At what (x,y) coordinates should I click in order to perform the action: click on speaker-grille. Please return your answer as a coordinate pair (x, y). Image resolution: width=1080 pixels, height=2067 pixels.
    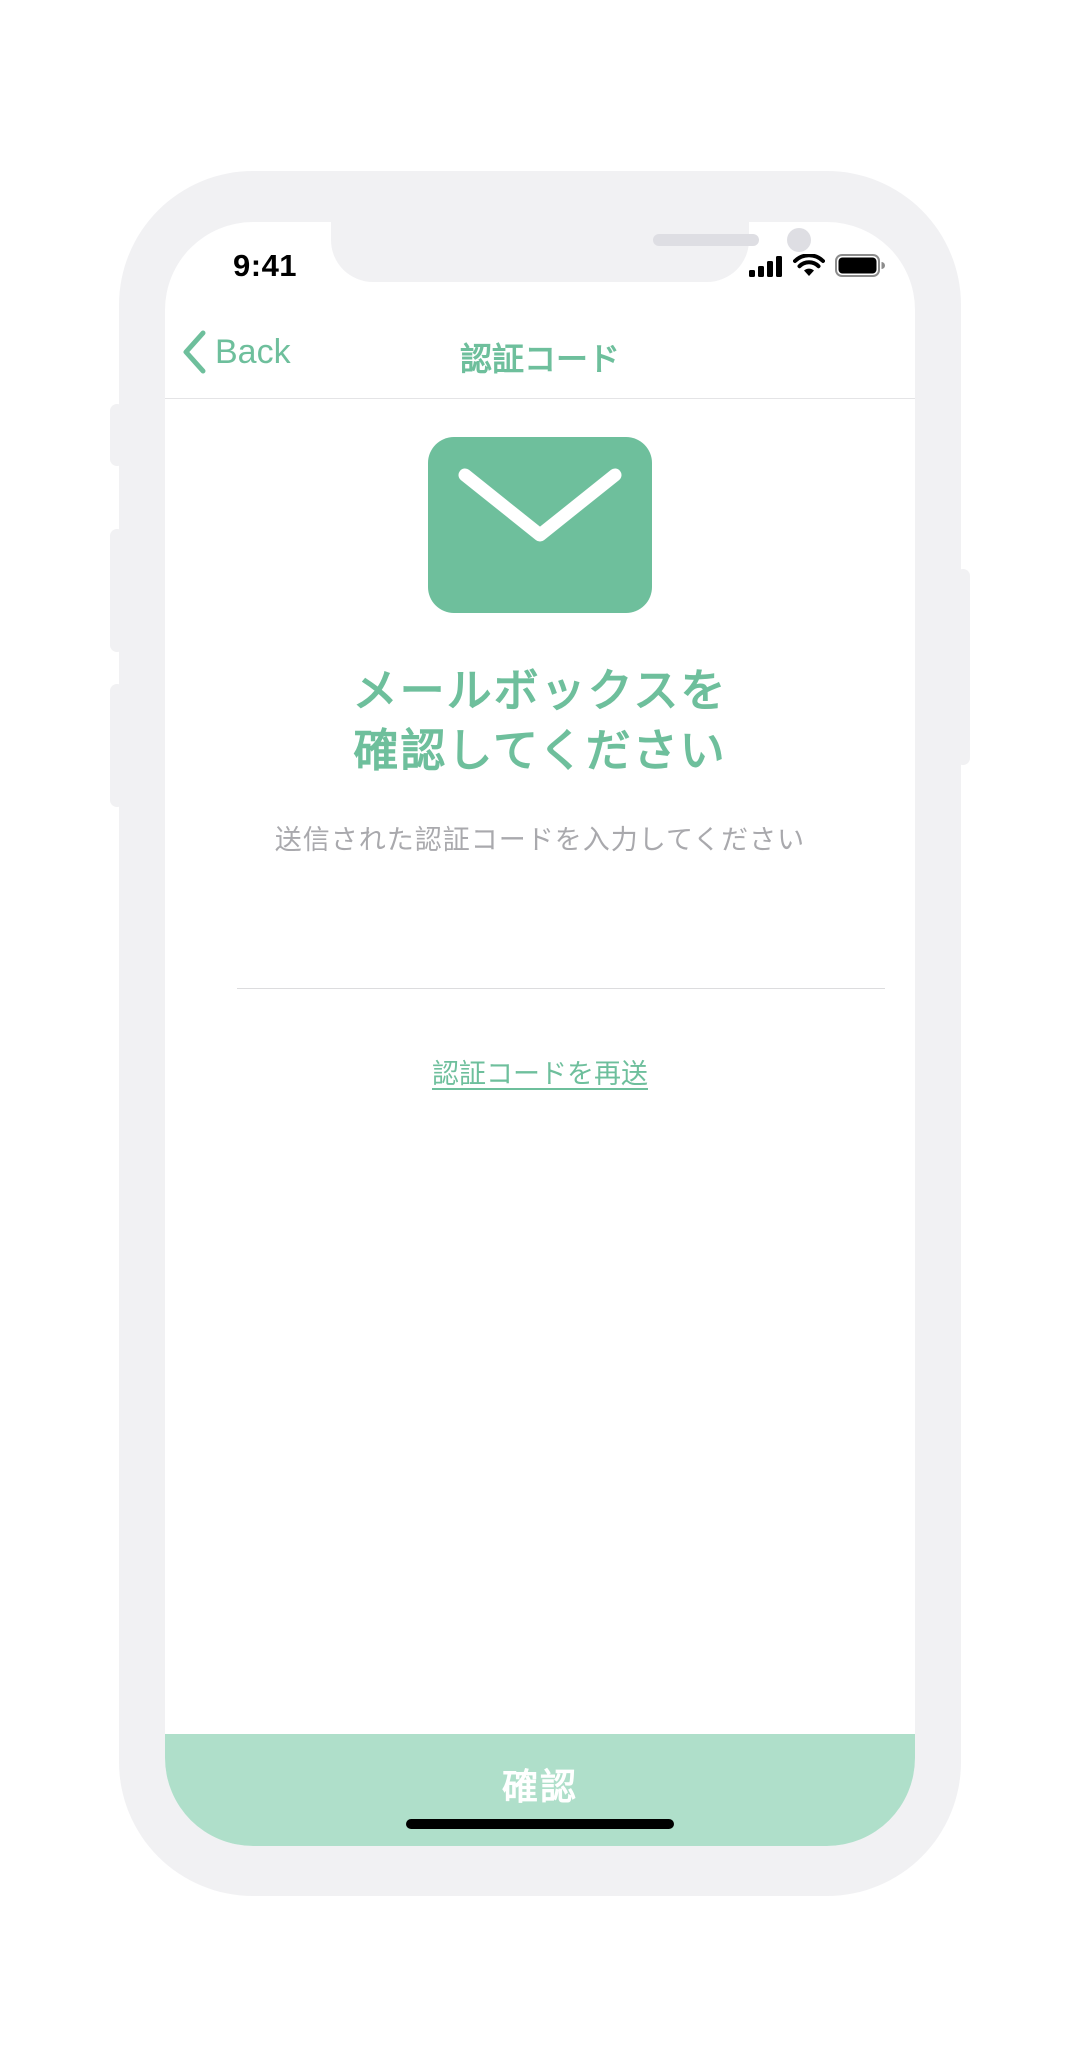
    Looking at the image, I should click on (706, 240).